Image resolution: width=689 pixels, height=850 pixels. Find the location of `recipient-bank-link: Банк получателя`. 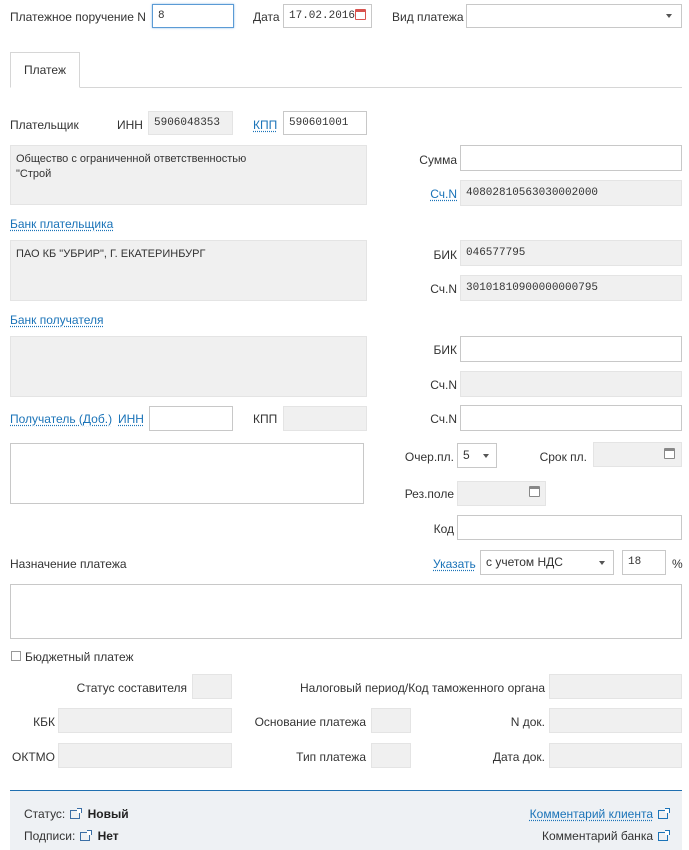

recipient-bank-link: Банк получателя is located at coordinates (56, 320).